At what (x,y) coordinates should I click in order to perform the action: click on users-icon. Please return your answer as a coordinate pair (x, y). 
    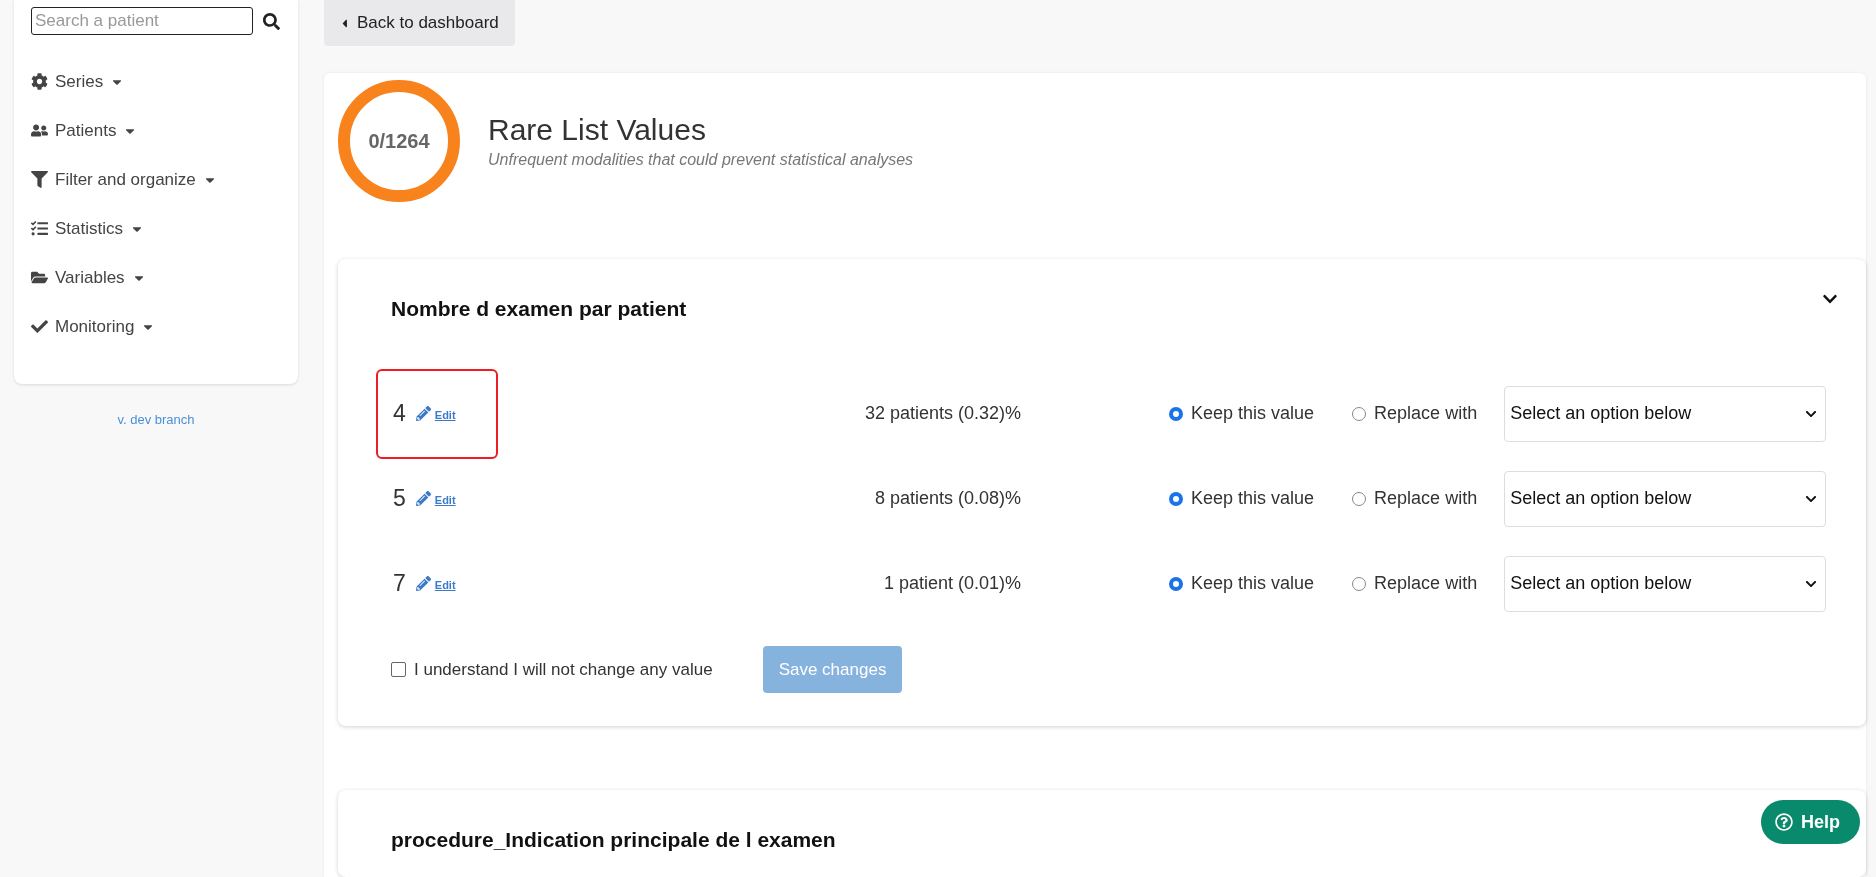
    Looking at the image, I should click on (39, 130).